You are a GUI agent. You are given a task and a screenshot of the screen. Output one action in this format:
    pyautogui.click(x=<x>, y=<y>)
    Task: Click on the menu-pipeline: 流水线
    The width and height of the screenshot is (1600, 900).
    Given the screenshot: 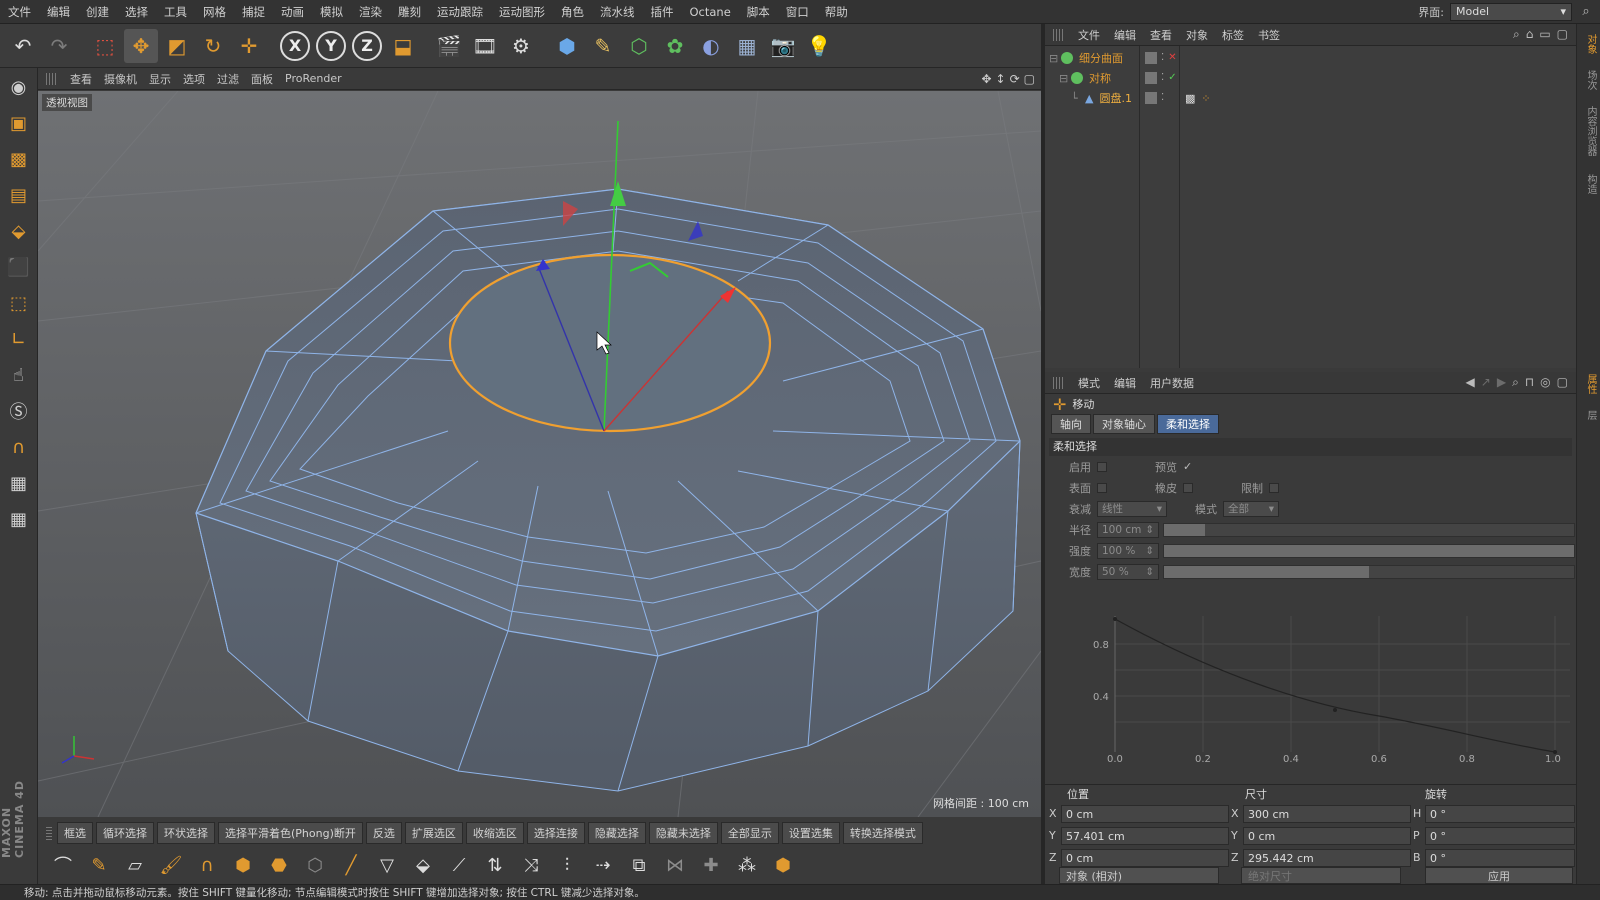 What is the action you would take?
    pyautogui.click(x=617, y=12)
    